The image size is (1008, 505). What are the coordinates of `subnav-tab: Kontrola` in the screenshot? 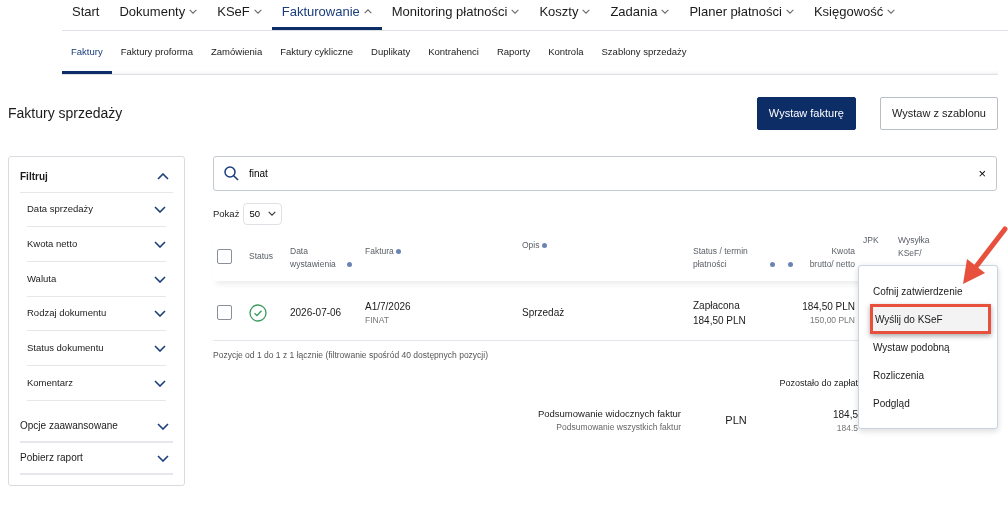 It's located at (566, 59).